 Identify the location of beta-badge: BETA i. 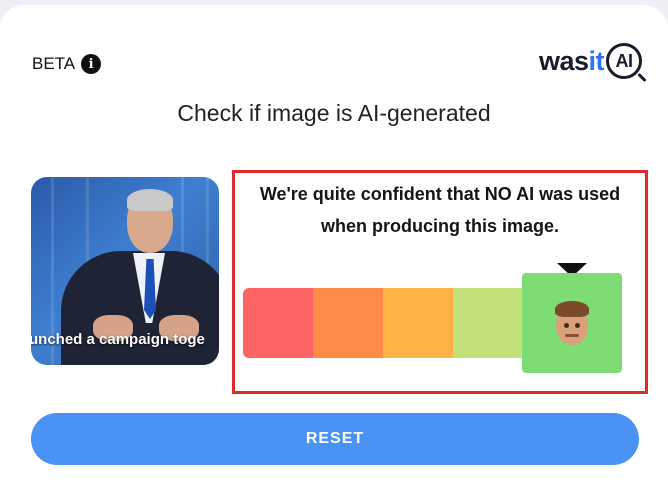
(67, 64).